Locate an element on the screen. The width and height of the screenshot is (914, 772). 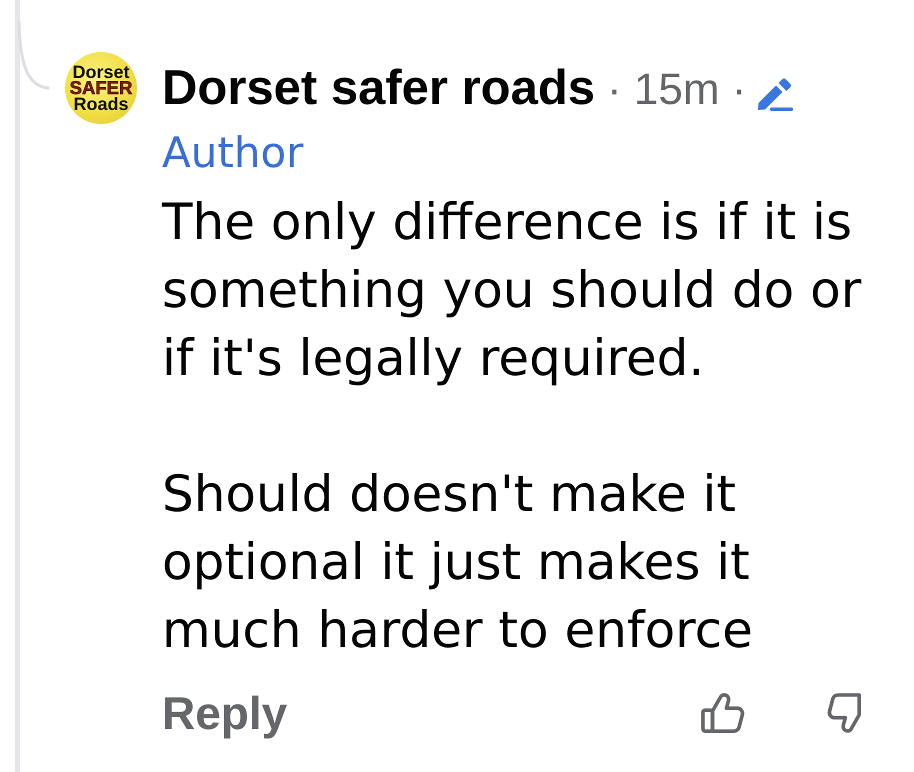
reply-link: Reply is located at coordinates (225, 713).